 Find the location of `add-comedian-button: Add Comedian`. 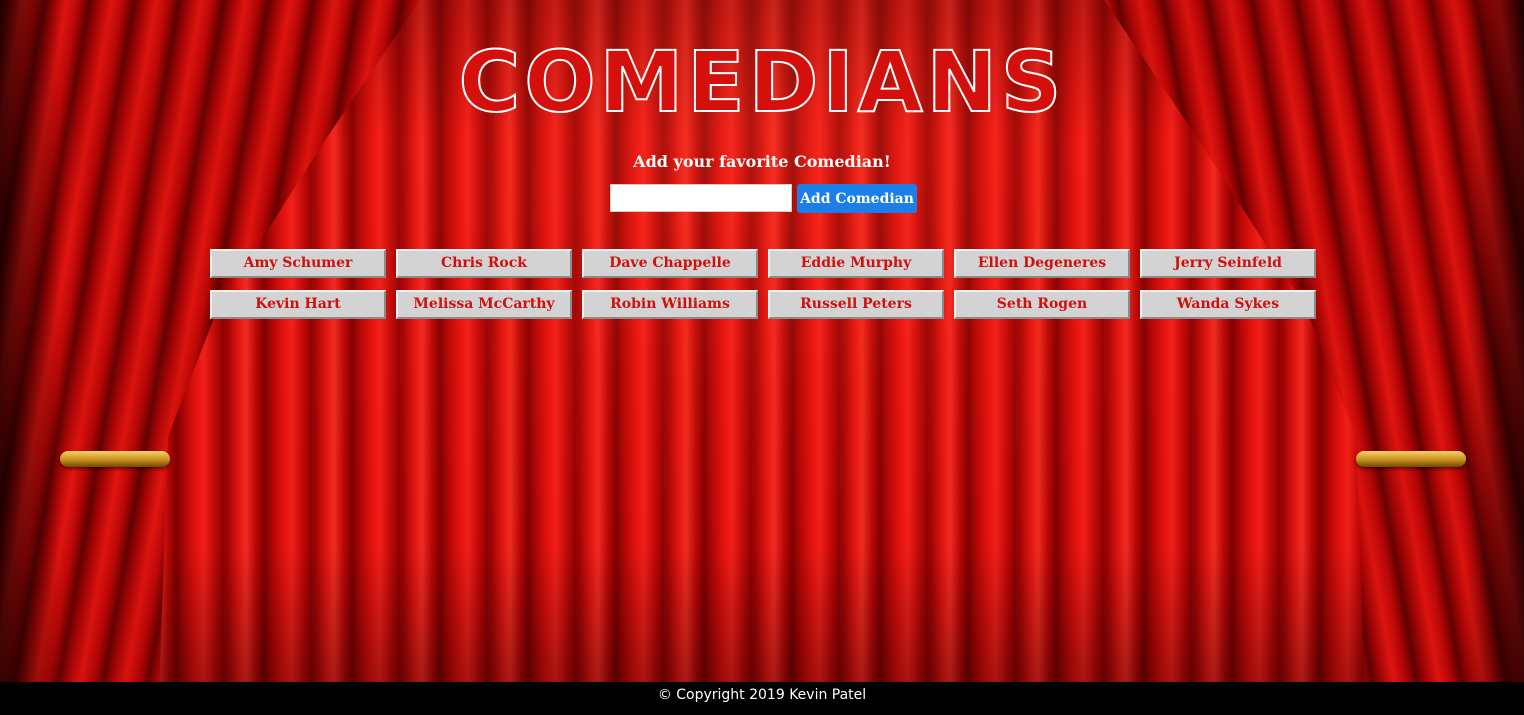

add-comedian-button: Add Comedian is located at coordinates (857, 198).